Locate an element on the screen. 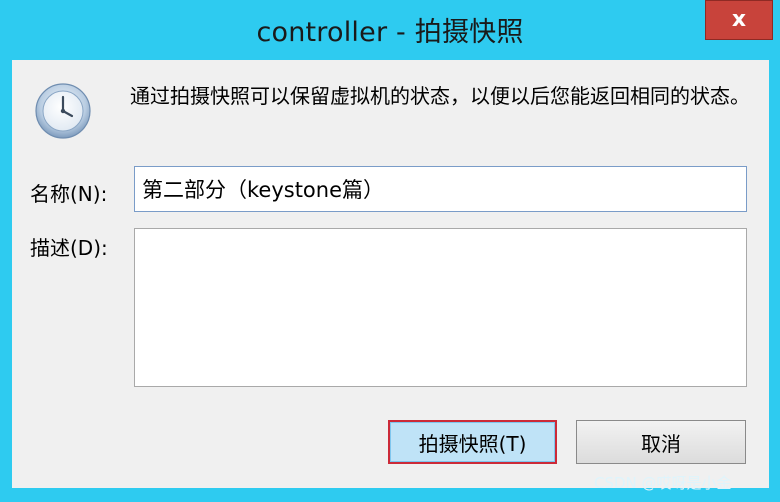 The image size is (780, 502). clock-icon is located at coordinates (63, 111).